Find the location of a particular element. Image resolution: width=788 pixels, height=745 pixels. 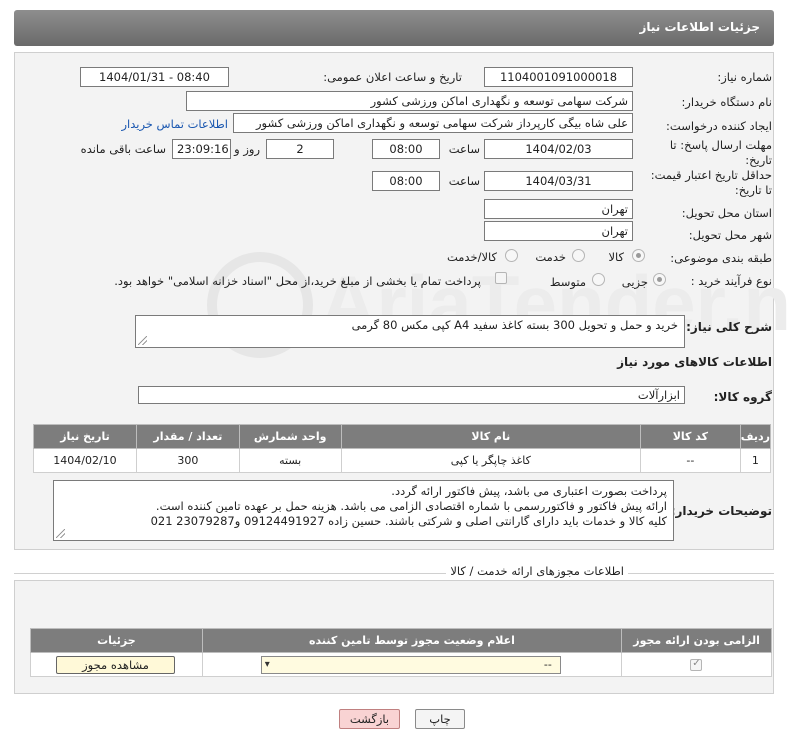

province-field: تهران is located at coordinates (558, 209).